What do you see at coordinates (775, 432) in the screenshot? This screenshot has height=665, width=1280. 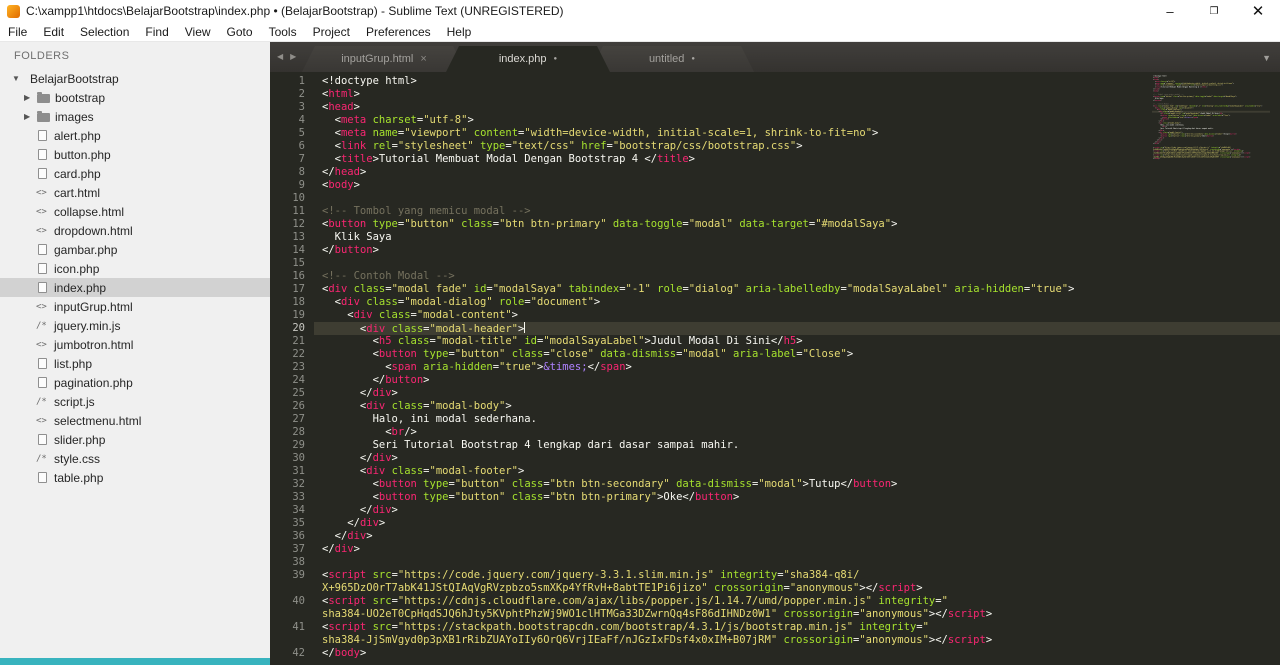 I see `code-line: 28 <br/>` at bounding box center [775, 432].